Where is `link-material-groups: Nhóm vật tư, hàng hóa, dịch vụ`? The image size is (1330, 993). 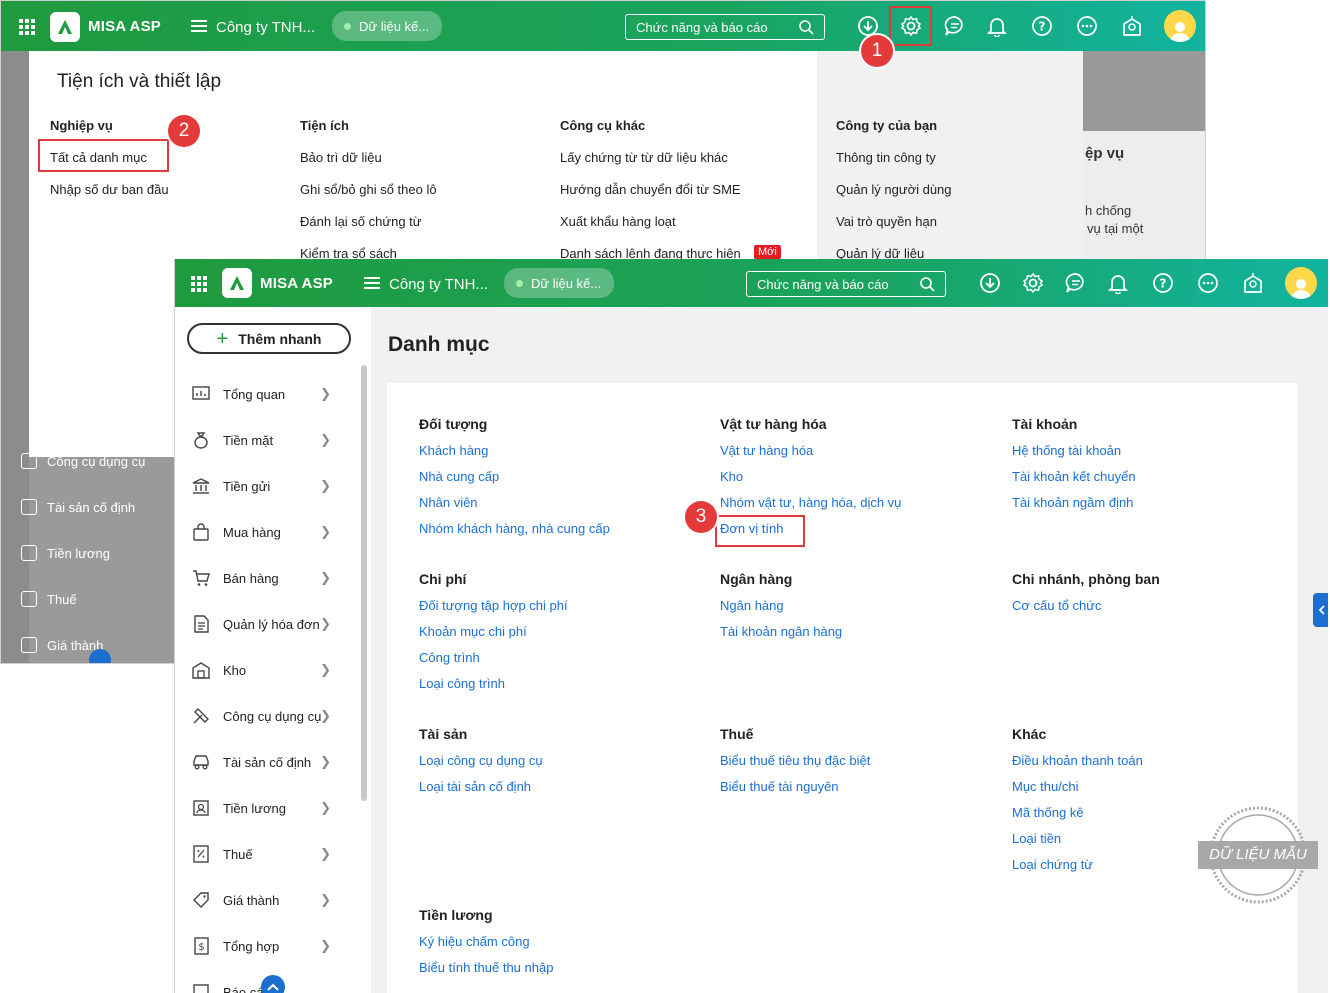
link-material-groups: Nhóm vật tư, hàng hóa, dịch vụ is located at coordinates (810, 502).